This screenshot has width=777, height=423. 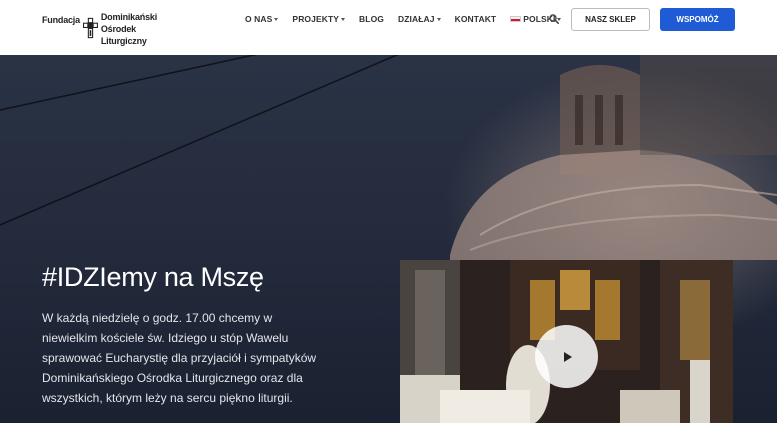 What do you see at coordinates (259, 19) in the screenshot?
I see `nav-label: O nas` at bounding box center [259, 19].